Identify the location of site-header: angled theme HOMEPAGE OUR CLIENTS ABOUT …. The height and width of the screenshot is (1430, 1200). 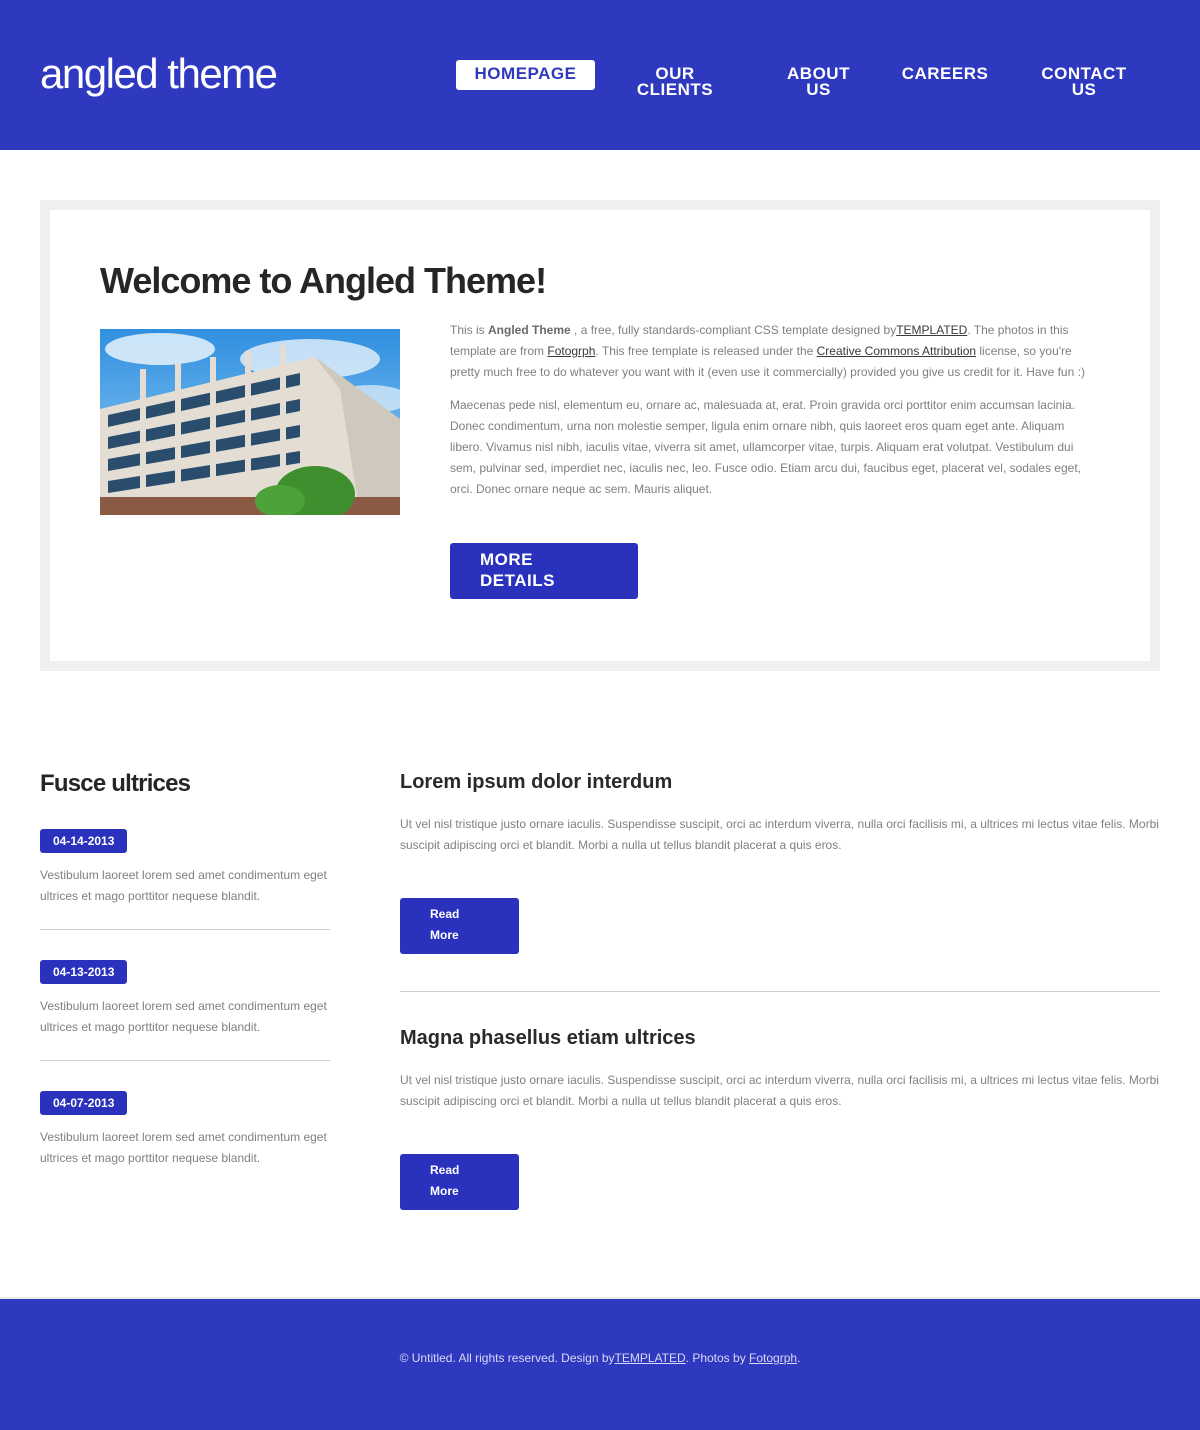
(600, 75).